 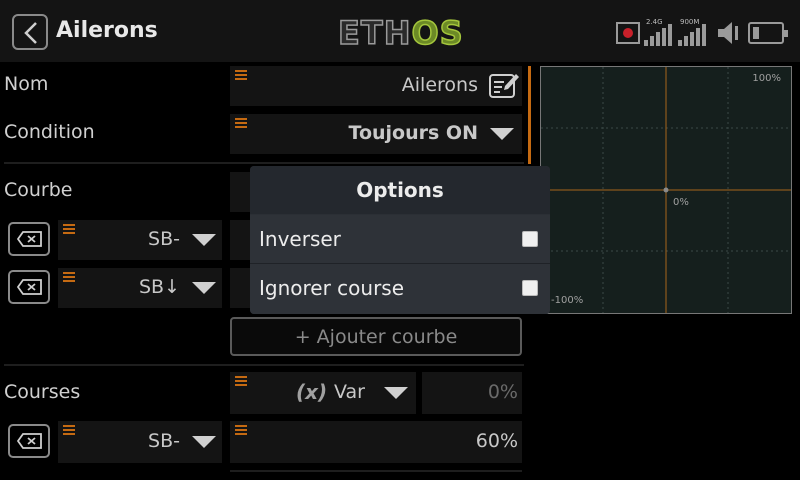 I want to click on delete-curve-1-button, so click(x=29, y=239).